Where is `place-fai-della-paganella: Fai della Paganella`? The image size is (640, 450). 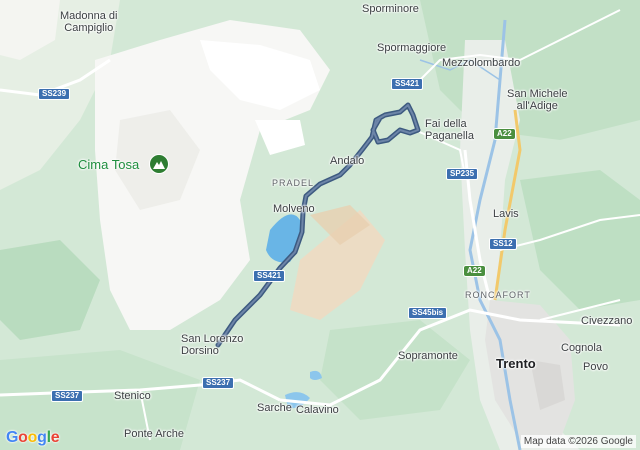
place-fai-della-paganella: Fai della Paganella is located at coordinates (449, 130).